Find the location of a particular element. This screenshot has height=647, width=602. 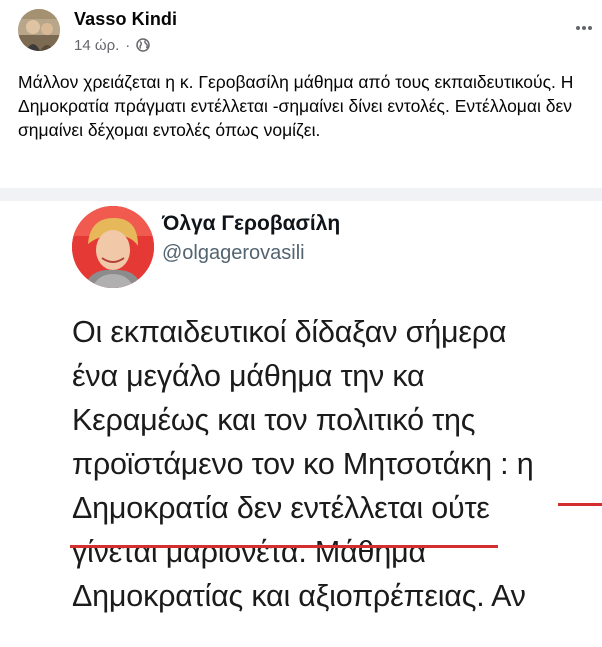

tweet-line: Δημοκρατίας και αξιοπρέπειας. Αν is located at coordinates (299, 596).